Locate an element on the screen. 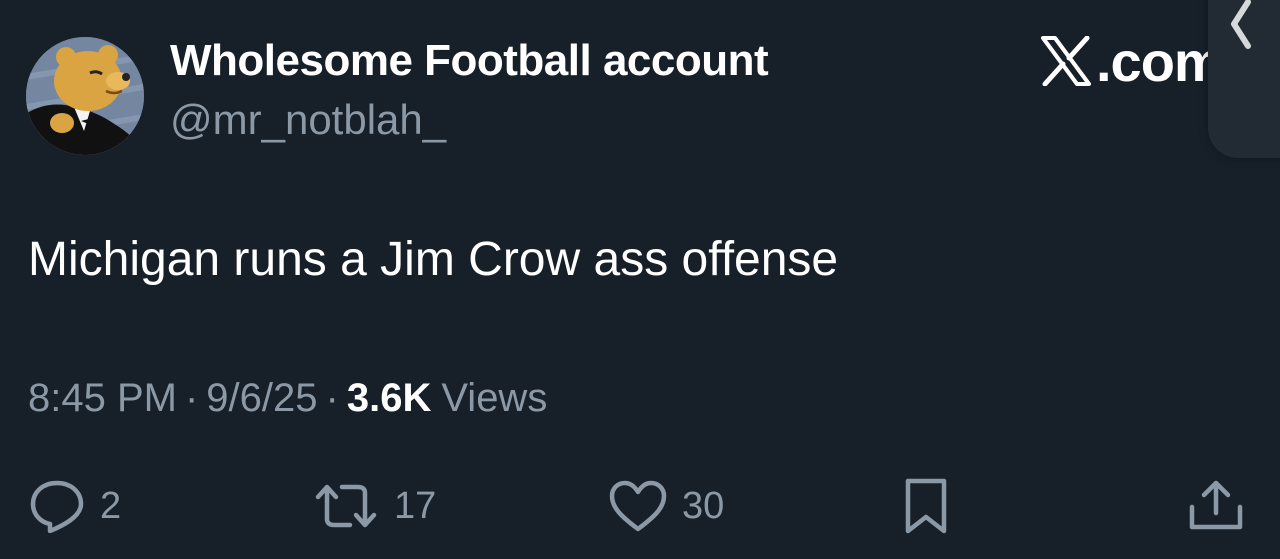 The width and height of the screenshot is (1280, 559). x-logo-icon is located at coordinates (1066, 61).